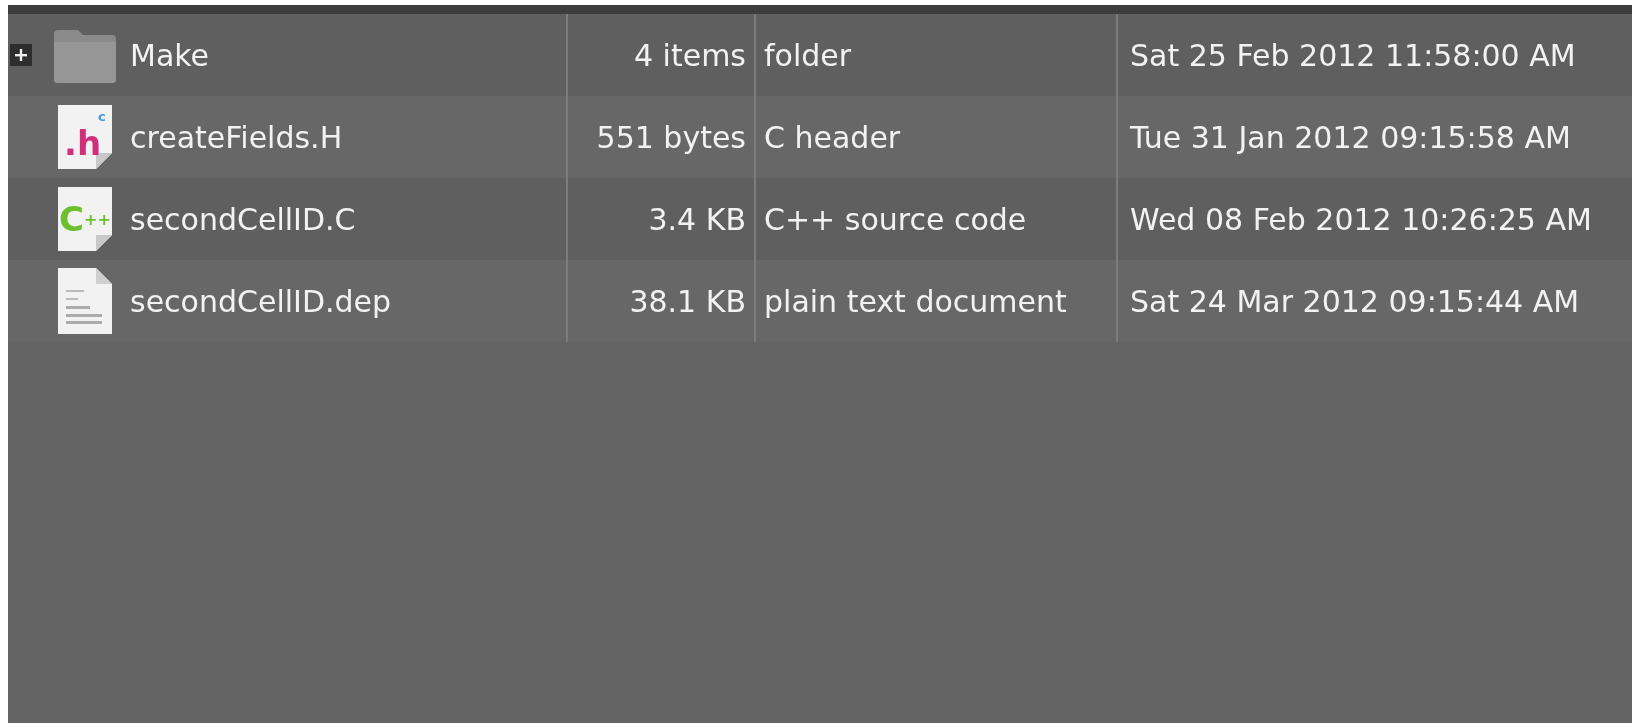 The width and height of the screenshot is (1643, 728). I want to click on file-size: 3.4 KB, so click(697, 219).